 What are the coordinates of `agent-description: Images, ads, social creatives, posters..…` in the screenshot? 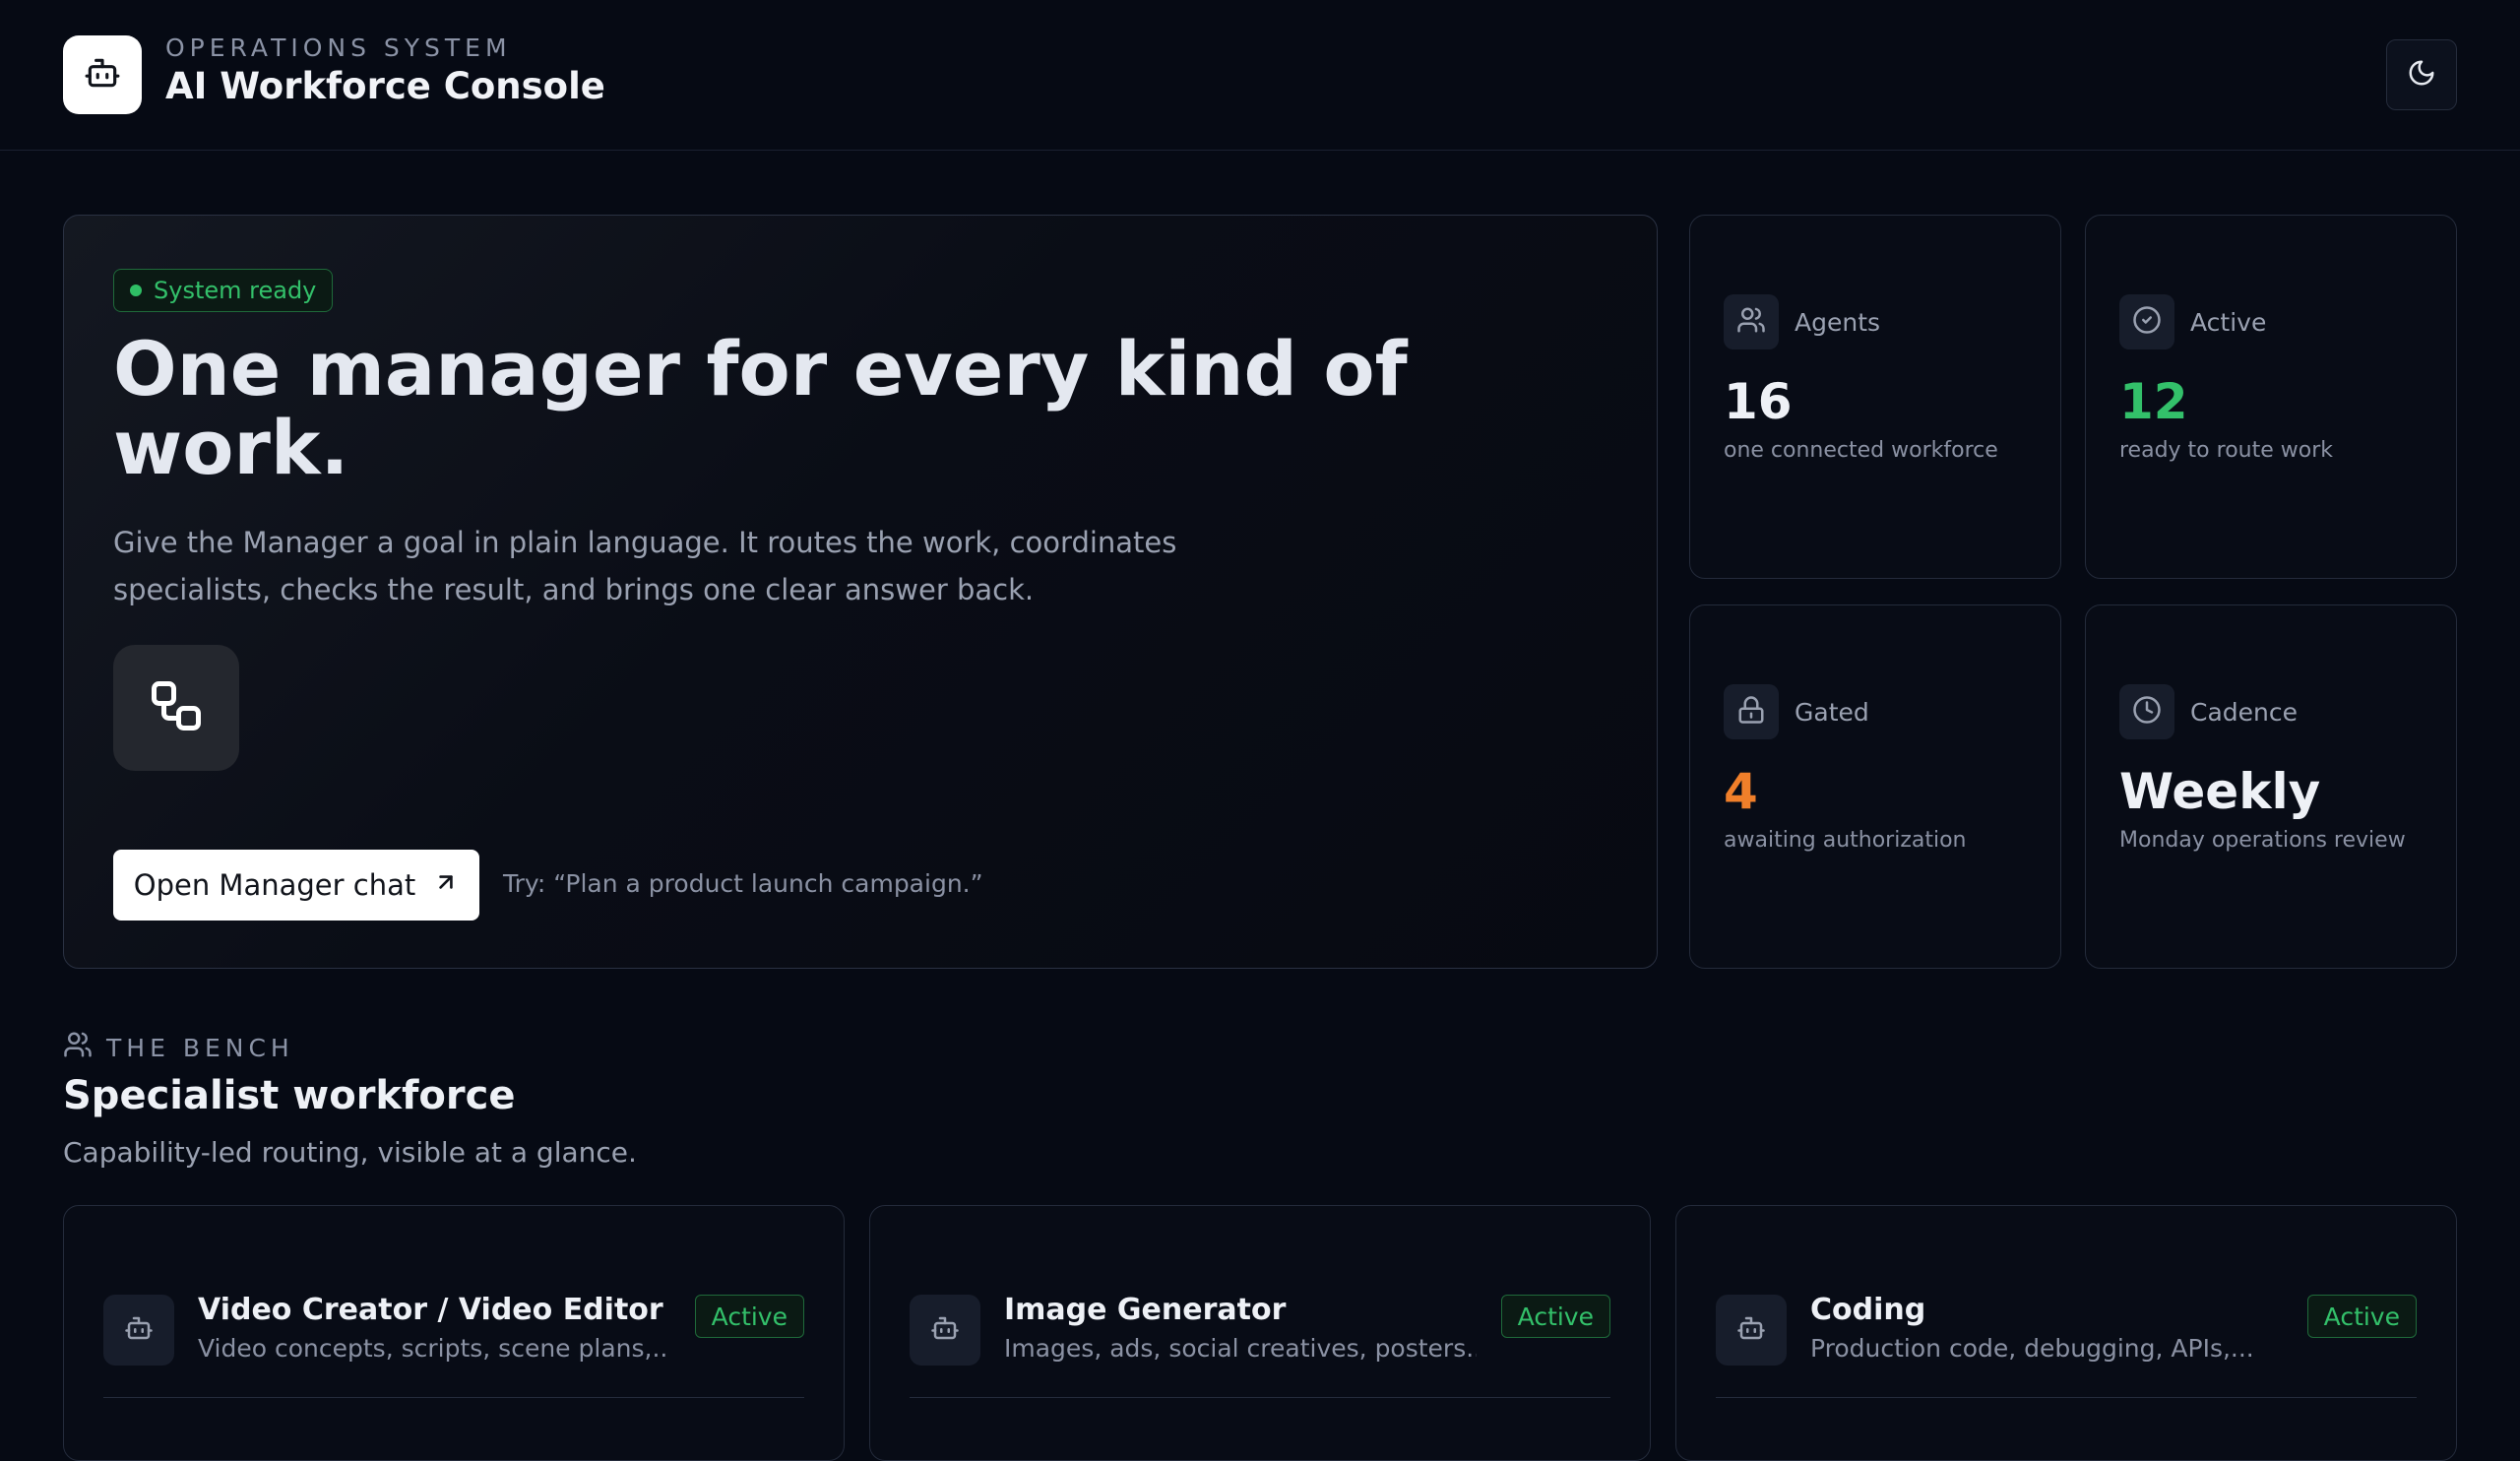 It's located at (1240, 1348).